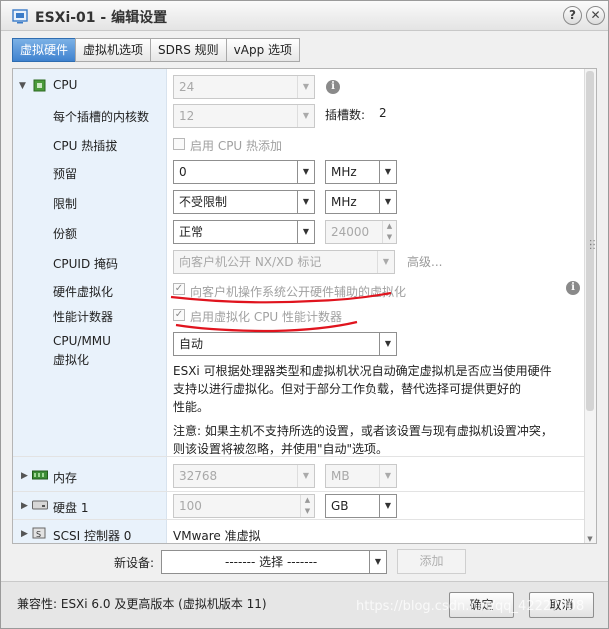 The width and height of the screenshot is (609, 629). I want to click on new-device-select: ------- 选择 ------- ▼, so click(274, 562).